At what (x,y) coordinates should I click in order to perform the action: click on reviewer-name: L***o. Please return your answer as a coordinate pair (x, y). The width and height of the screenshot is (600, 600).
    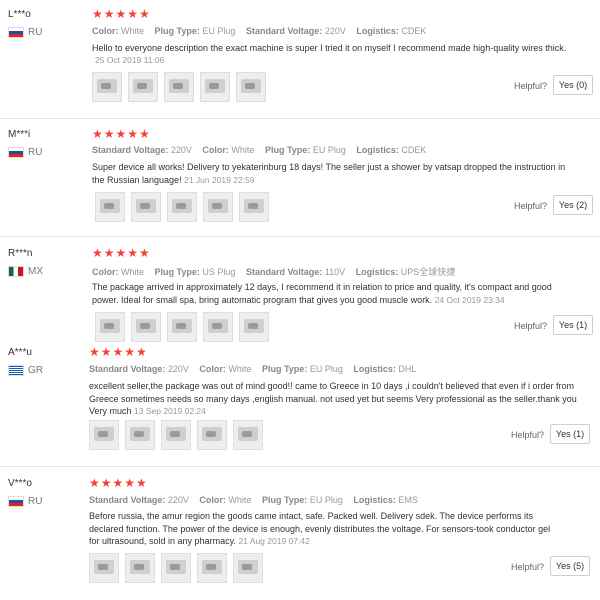
    Looking at the image, I should click on (19, 14).